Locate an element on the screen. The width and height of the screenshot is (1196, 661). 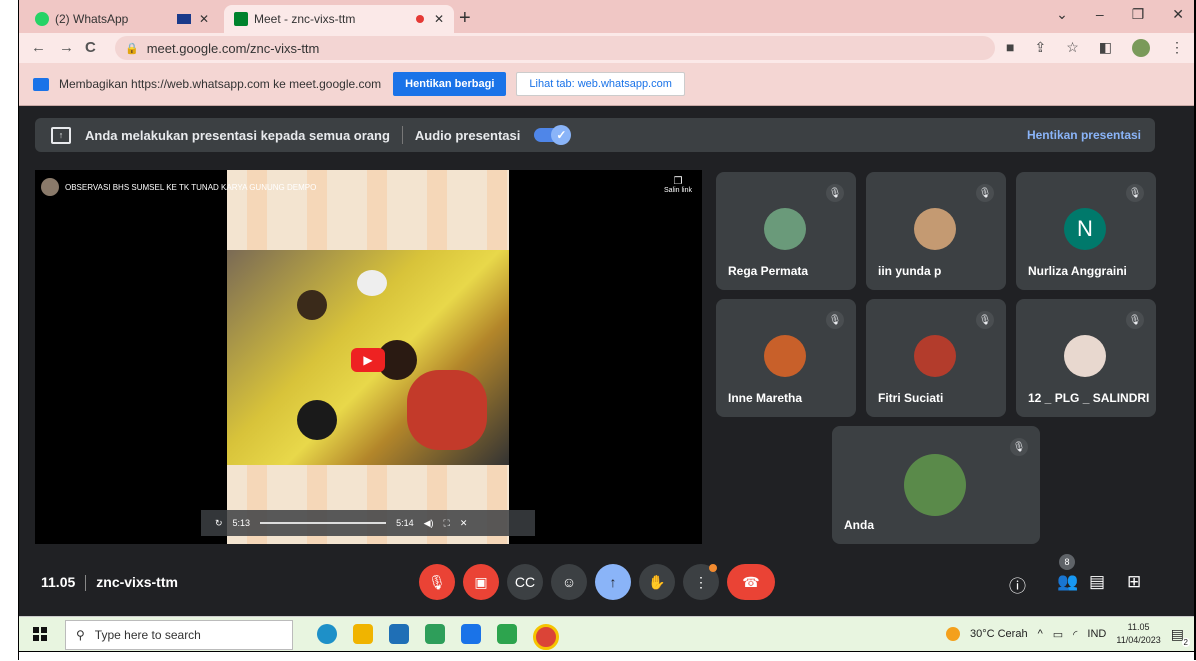
side-panel-icon: ◧ is located at coordinates (1105, 48).